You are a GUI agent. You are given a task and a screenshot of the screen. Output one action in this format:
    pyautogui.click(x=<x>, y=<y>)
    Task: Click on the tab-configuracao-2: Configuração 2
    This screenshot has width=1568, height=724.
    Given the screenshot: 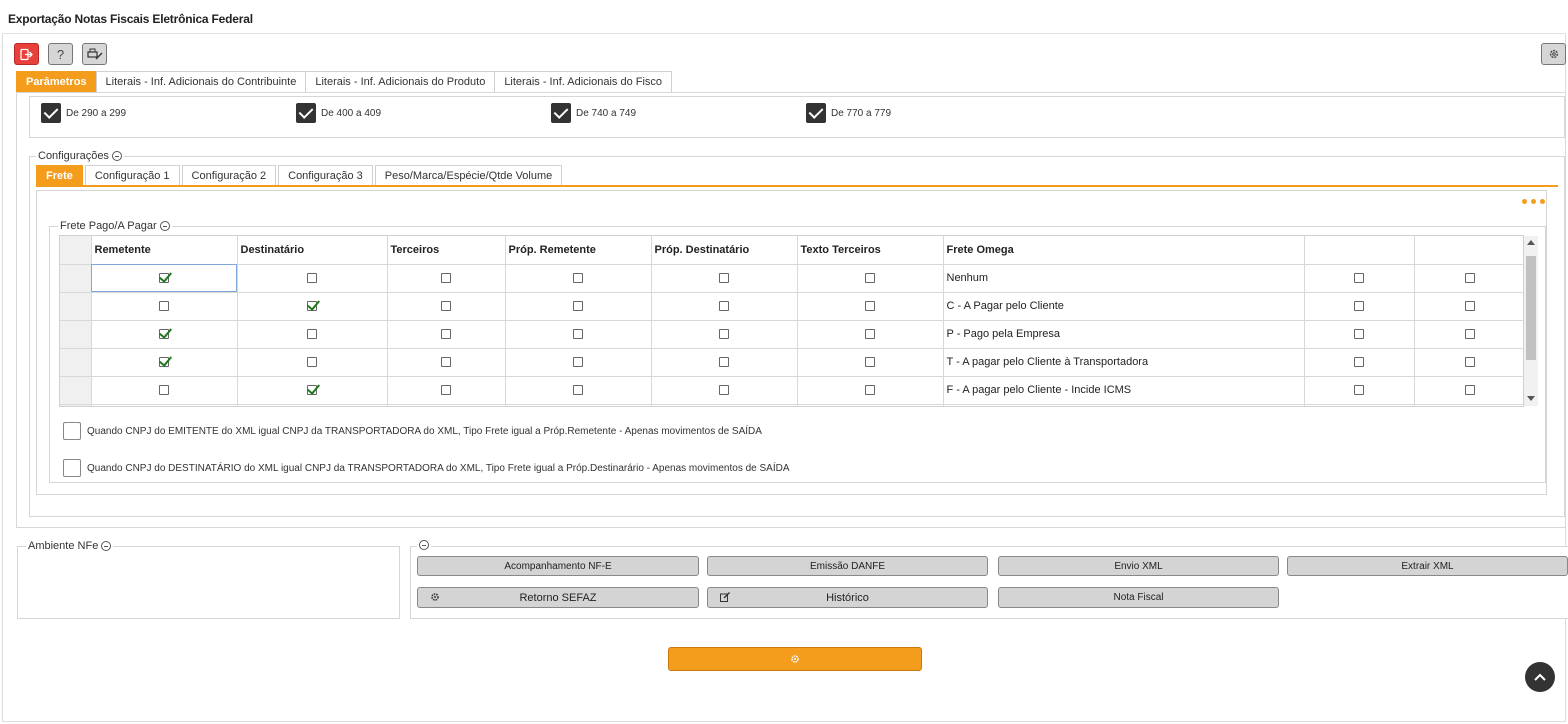 What is the action you would take?
    pyautogui.click(x=229, y=175)
    